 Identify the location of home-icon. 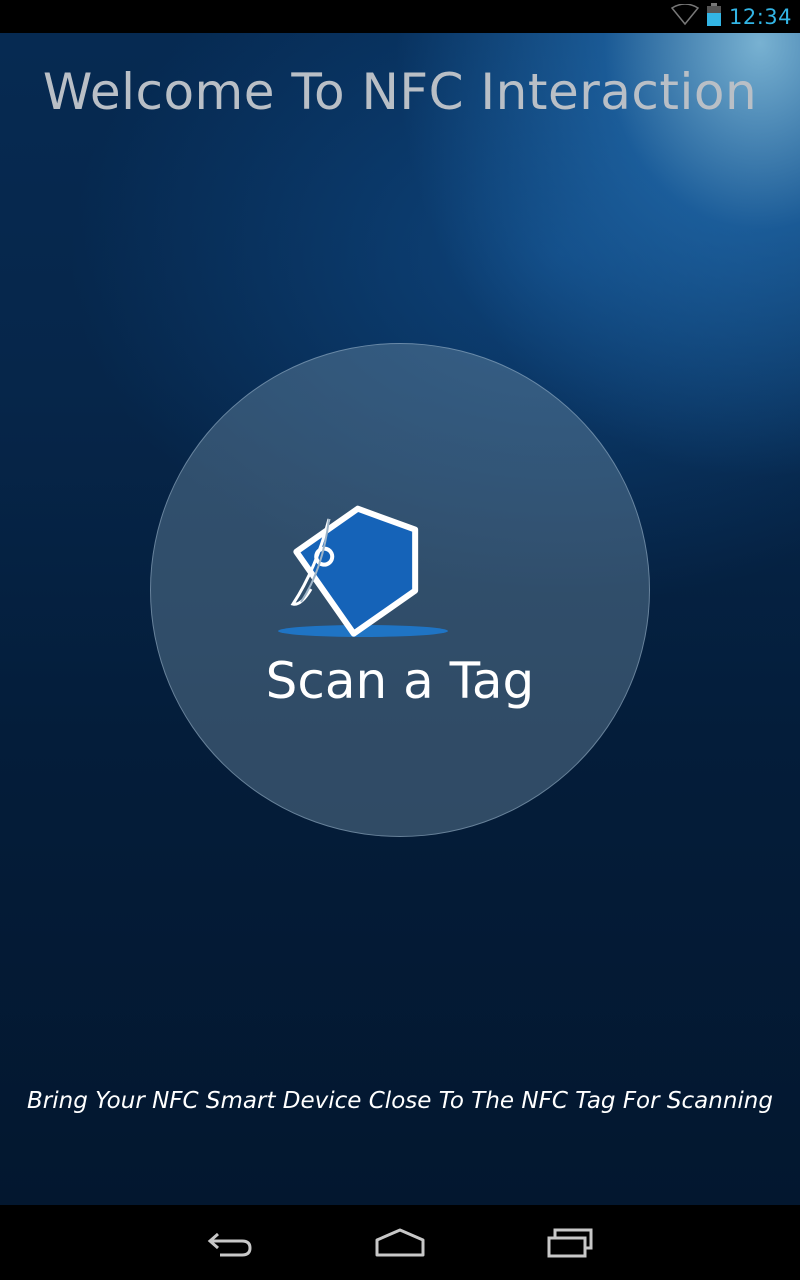
(400, 1242).